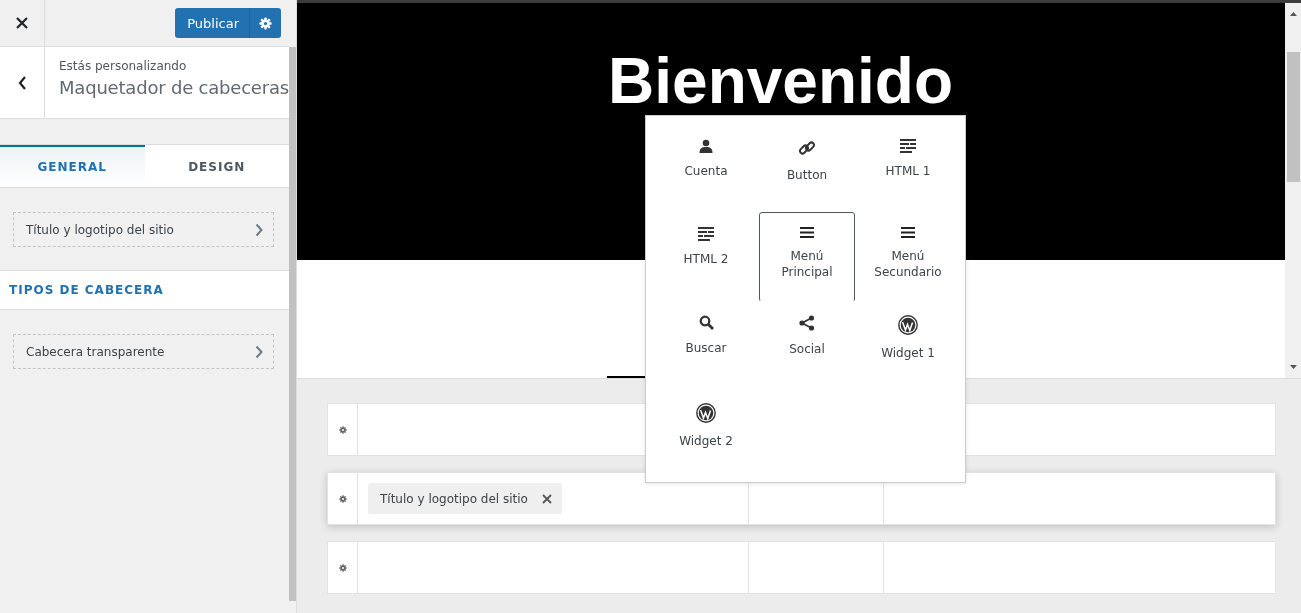 The width and height of the screenshot is (1301, 613). Describe the element at coordinates (780, 81) in the screenshot. I see `page-heading: Bienvenido` at that location.